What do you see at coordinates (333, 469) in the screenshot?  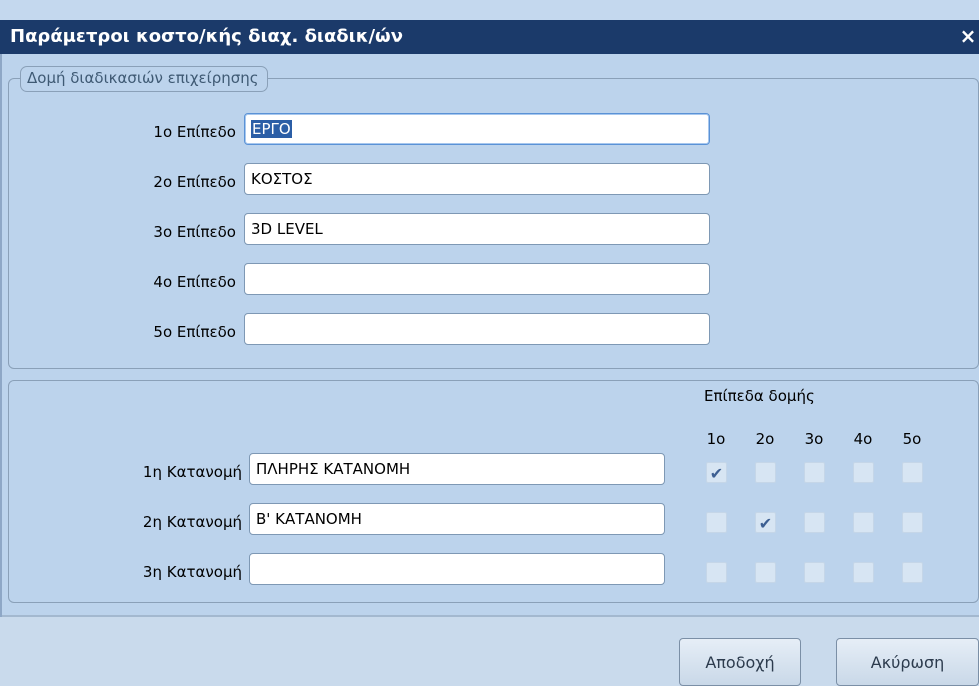 I see `allocation-1-value: ΠΛΗΡΗΣ ΚΑΤΑΝΟΜΗ` at bounding box center [333, 469].